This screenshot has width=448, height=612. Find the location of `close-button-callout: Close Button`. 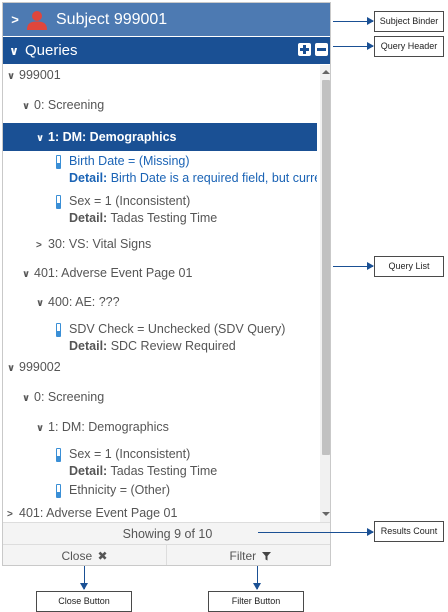

close-button-callout: Close Button is located at coordinates (84, 601).